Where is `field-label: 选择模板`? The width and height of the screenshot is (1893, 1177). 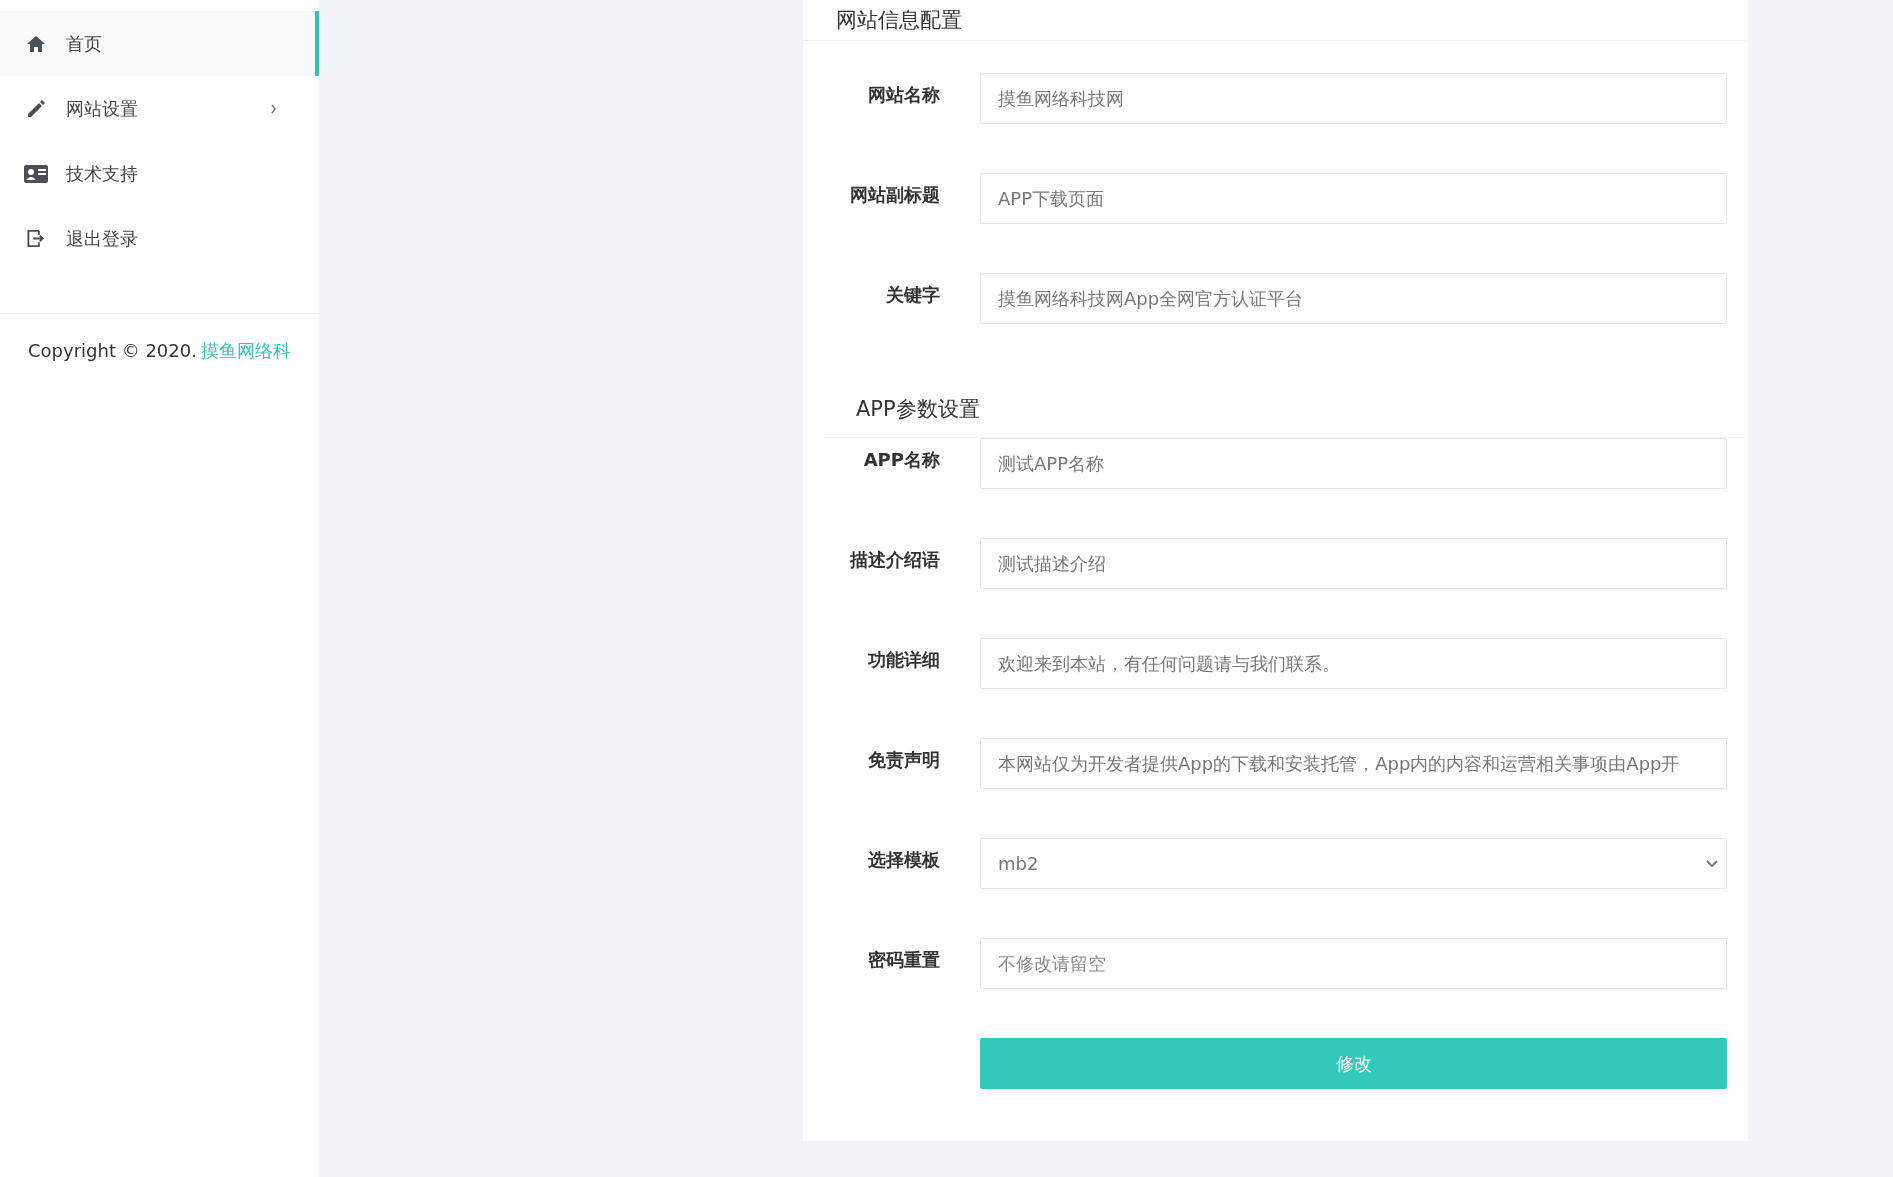 field-label: 选择模板 is located at coordinates (903, 860).